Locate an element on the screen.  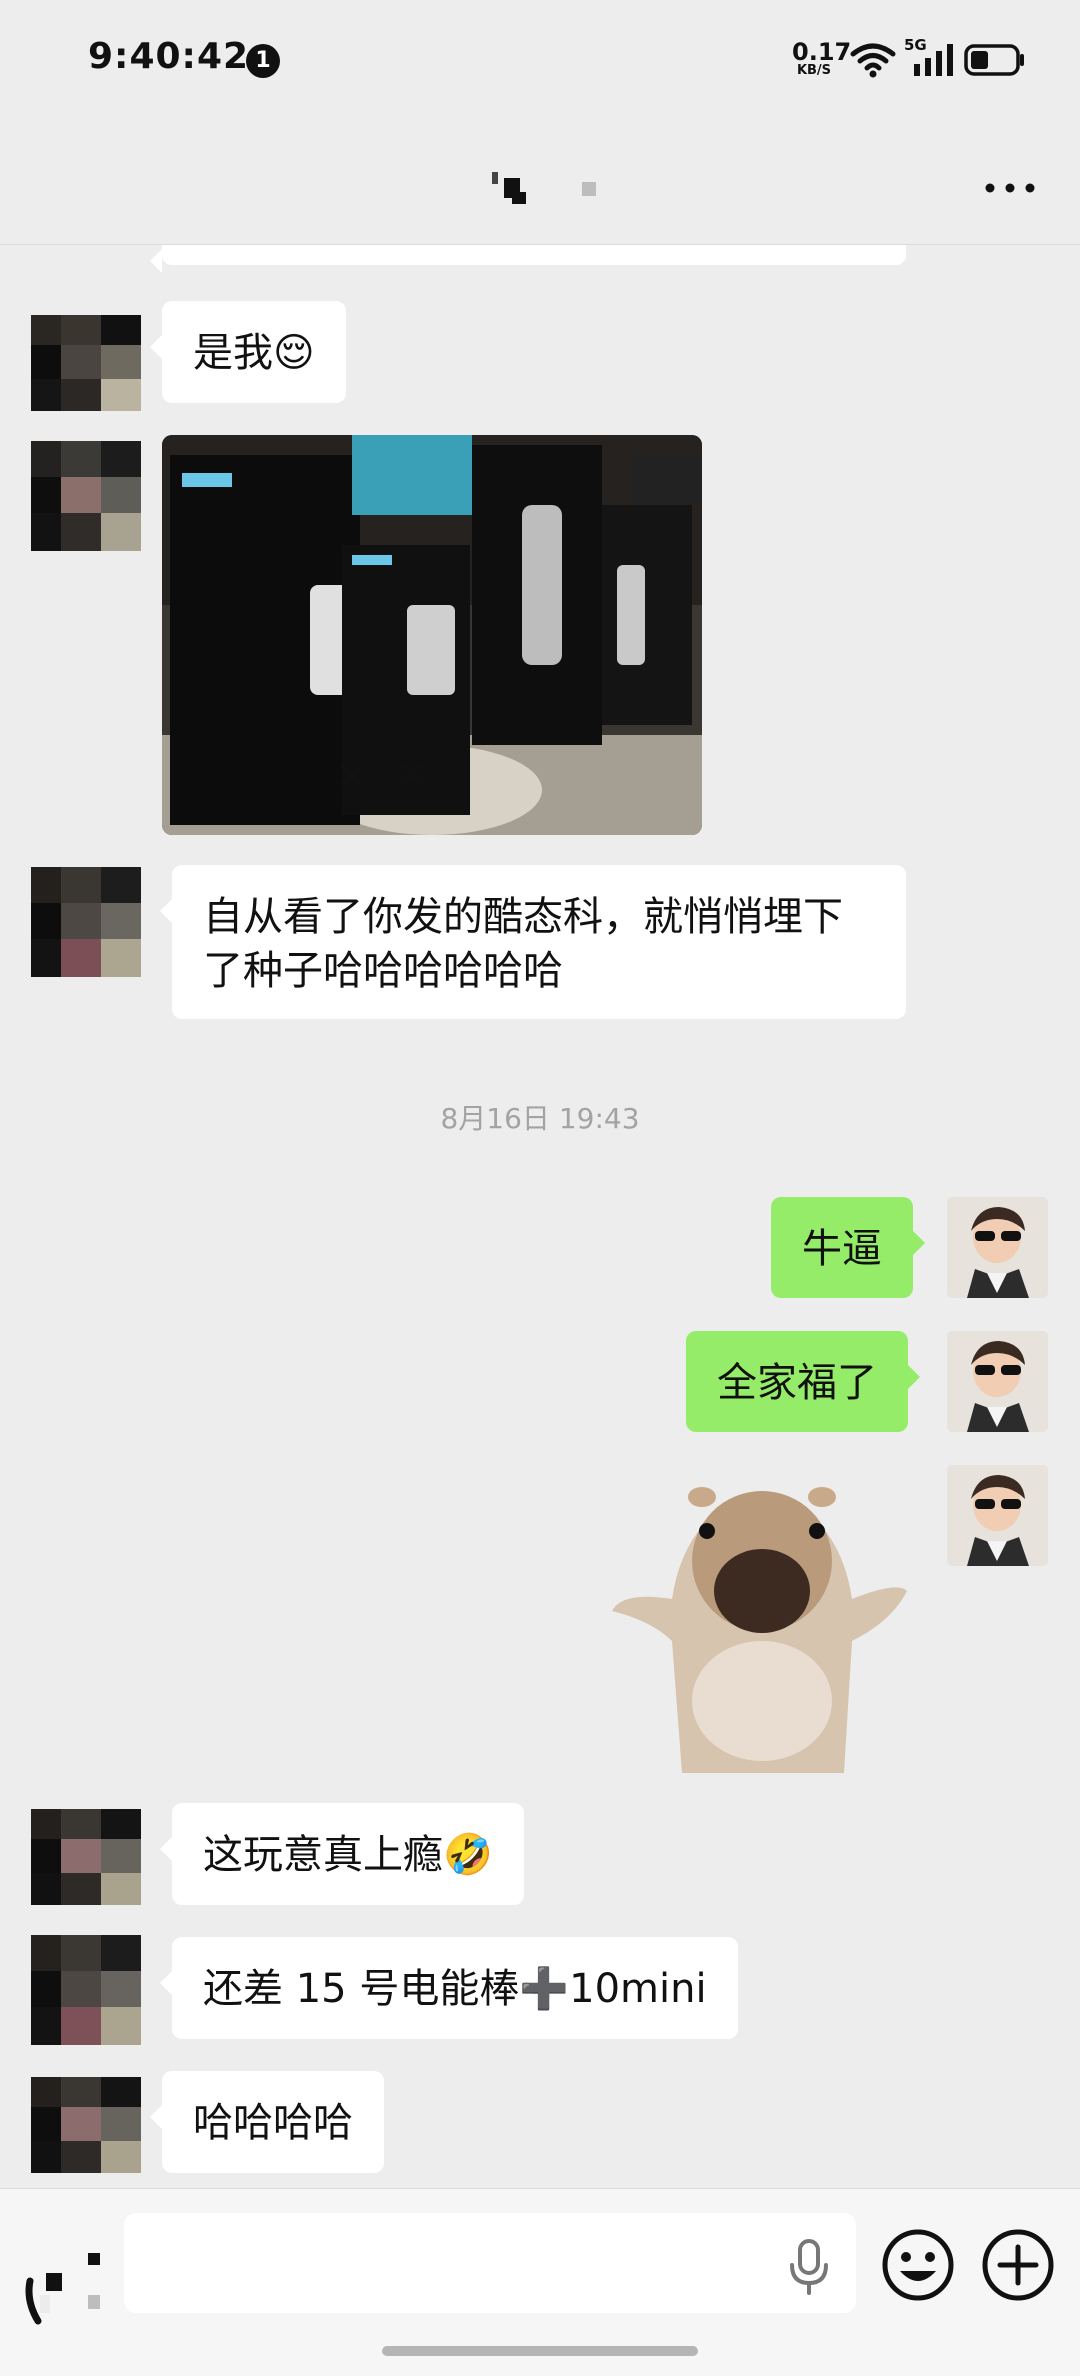
cellular-signal-icon: 5G is located at coordinates (932, 58).